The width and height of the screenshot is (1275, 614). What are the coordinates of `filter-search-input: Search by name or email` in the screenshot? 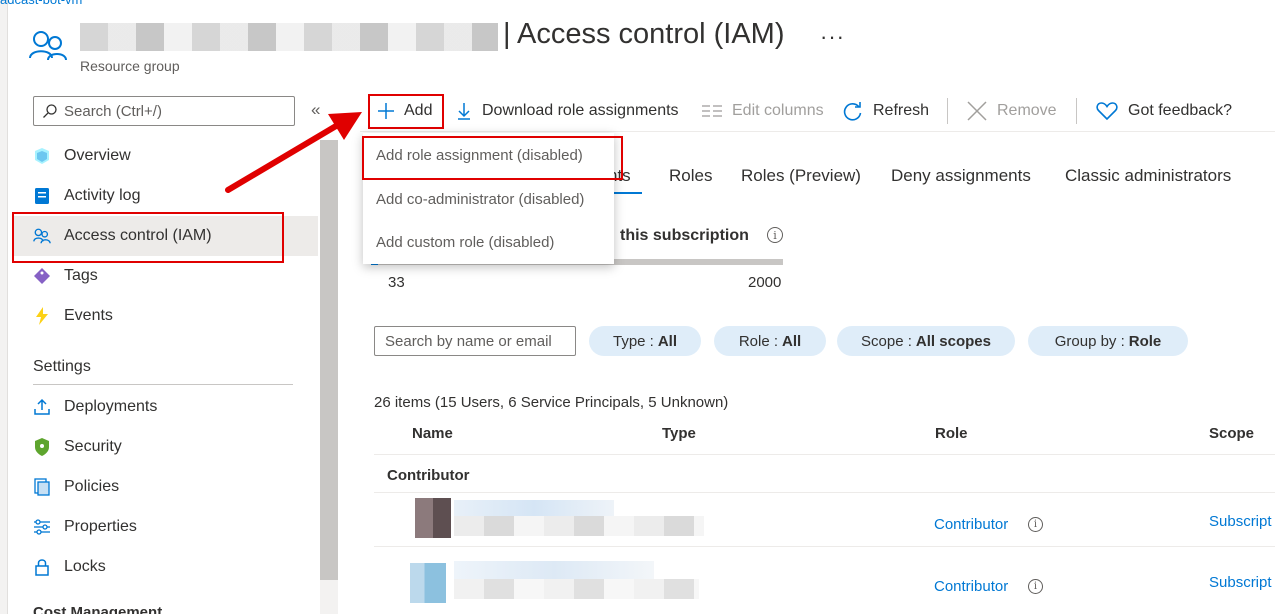 It's located at (475, 341).